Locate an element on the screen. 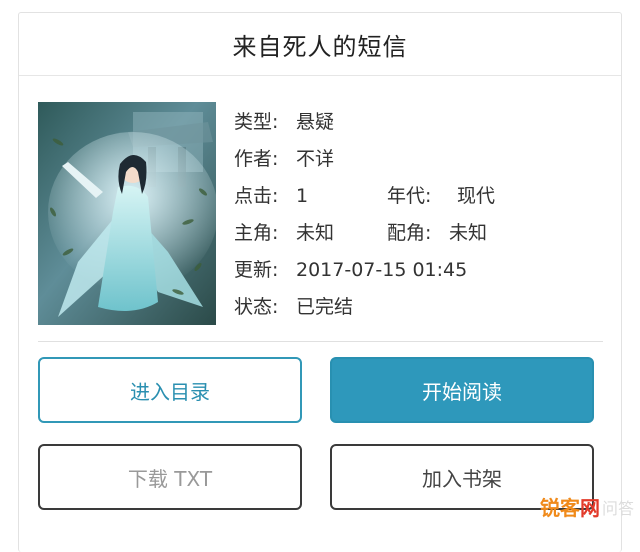 This screenshot has width=640, height=552. era-value: 现代 is located at coordinates (476, 196).